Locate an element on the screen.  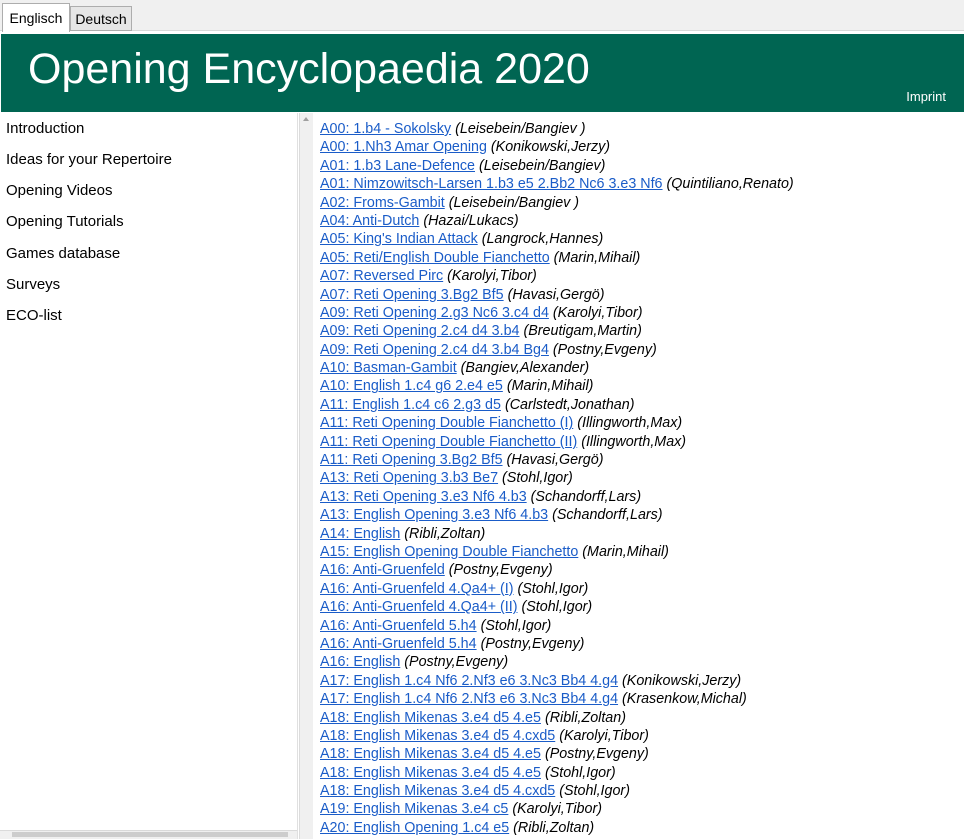
author-label: (Leisebein/Bangiev) is located at coordinates (542, 165).